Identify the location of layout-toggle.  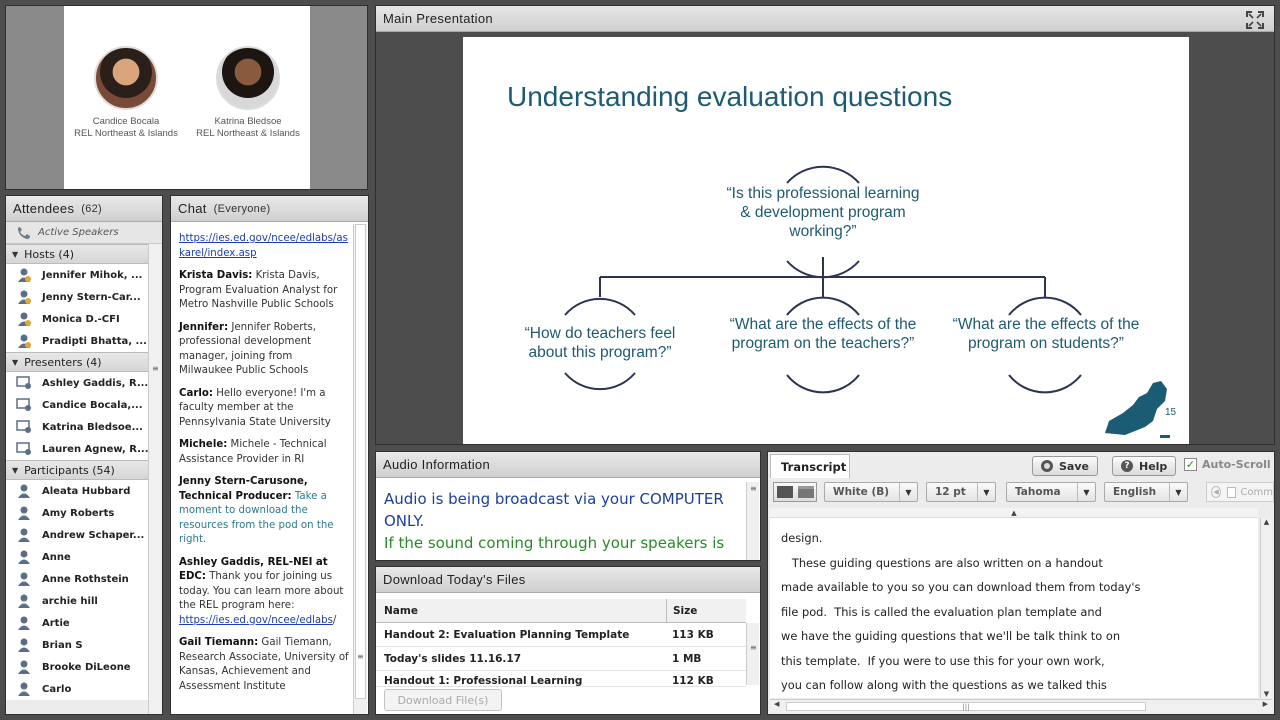
(795, 492).